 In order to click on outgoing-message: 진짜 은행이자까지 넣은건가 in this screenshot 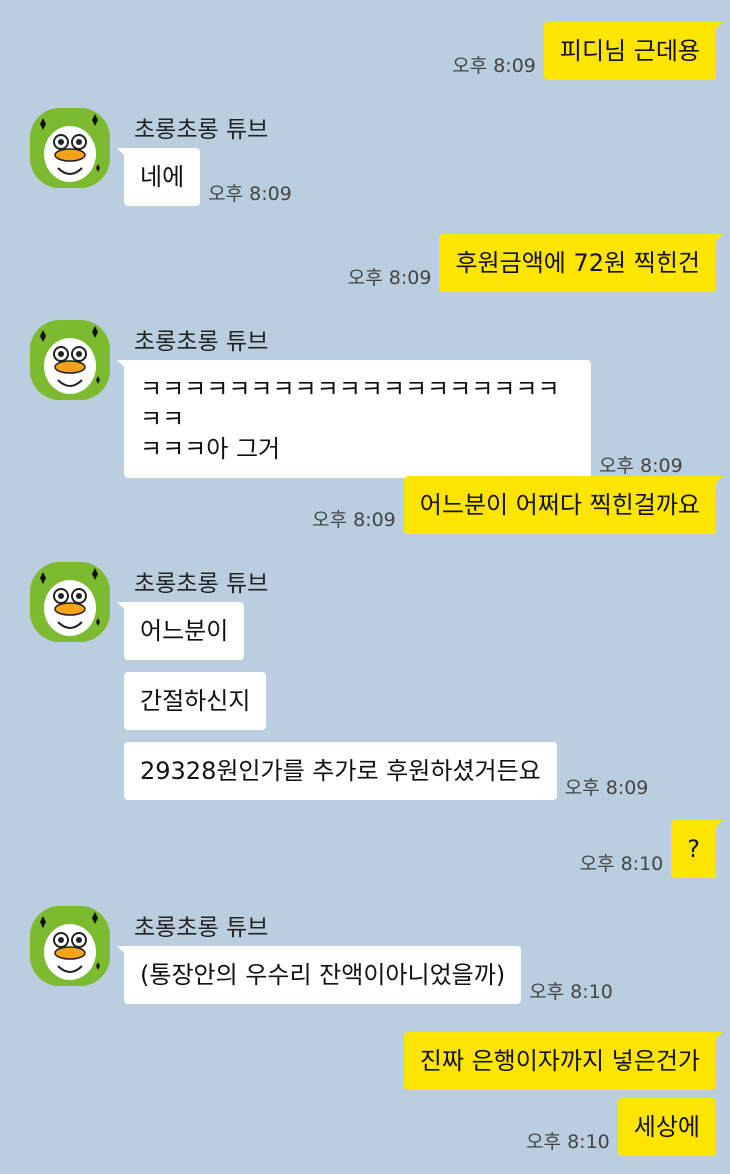, I will do `click(563, 1061)`.